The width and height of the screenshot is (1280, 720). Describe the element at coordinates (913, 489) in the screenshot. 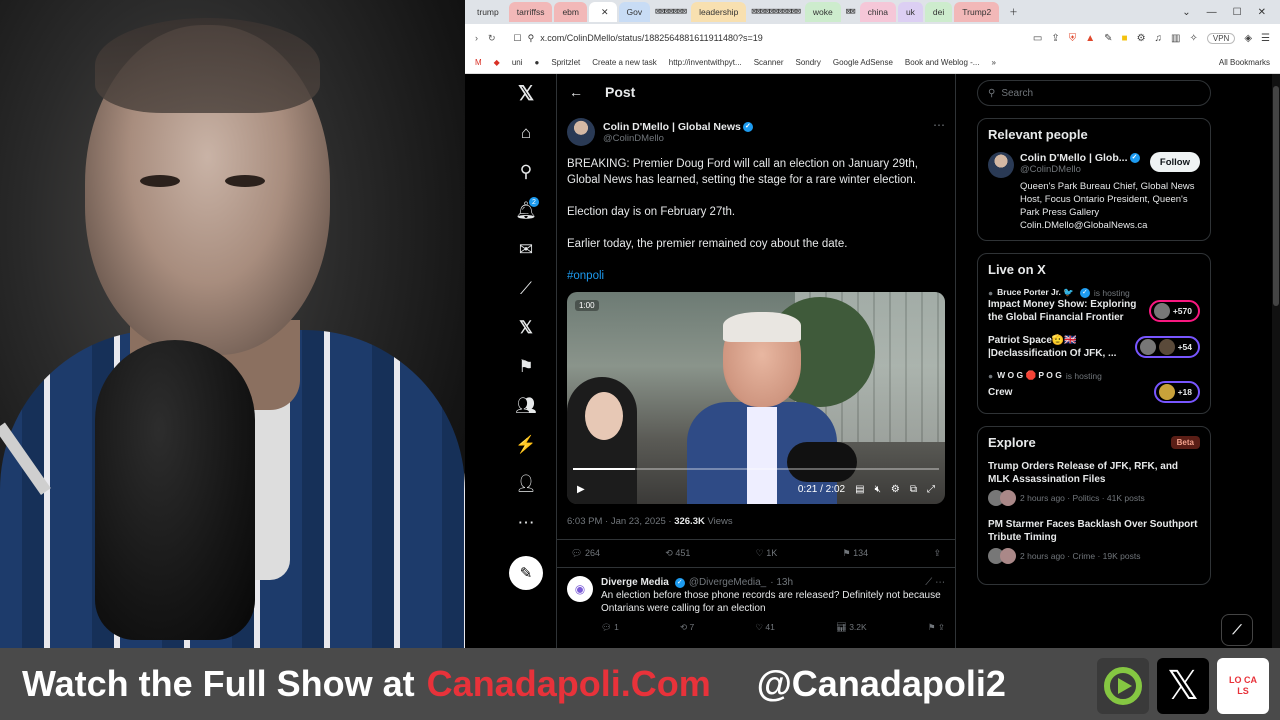

I see `pip-icon: ⧉` at that location.